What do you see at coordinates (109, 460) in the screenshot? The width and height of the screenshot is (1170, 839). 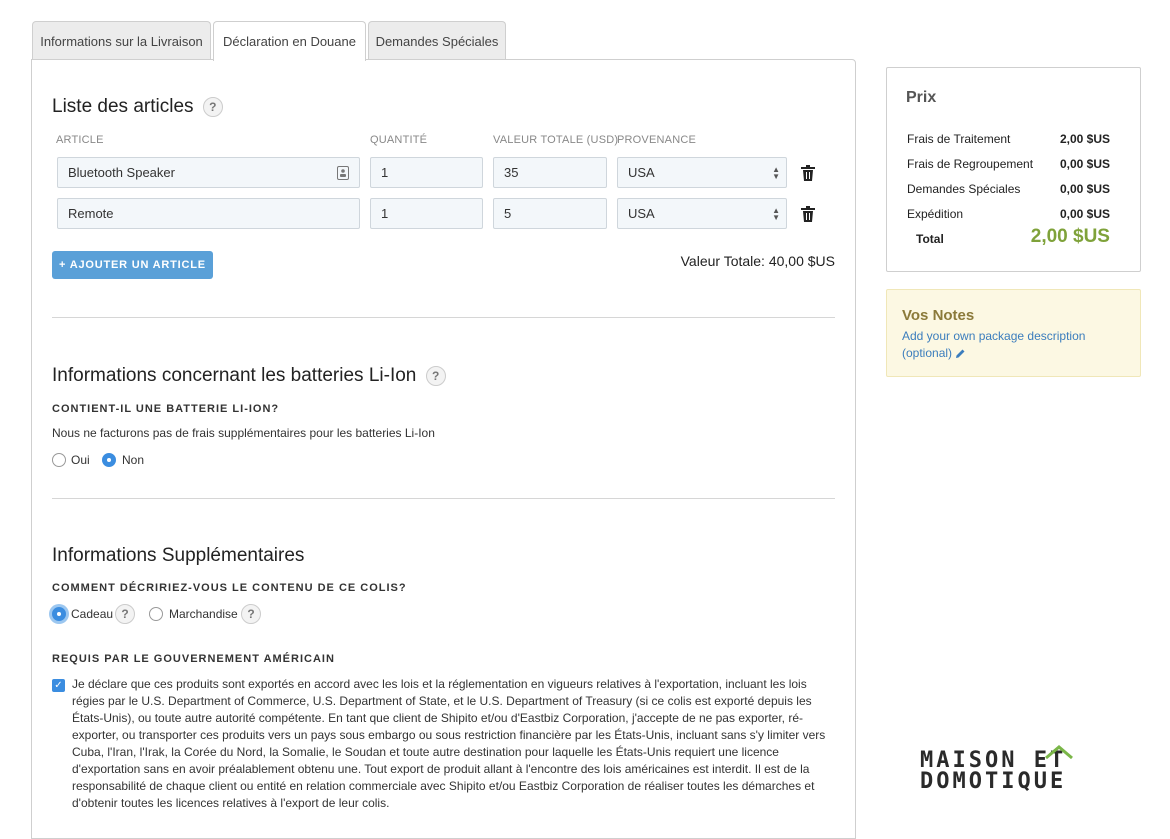 I see `radio-battery-no` at bounding box center [109, 460].